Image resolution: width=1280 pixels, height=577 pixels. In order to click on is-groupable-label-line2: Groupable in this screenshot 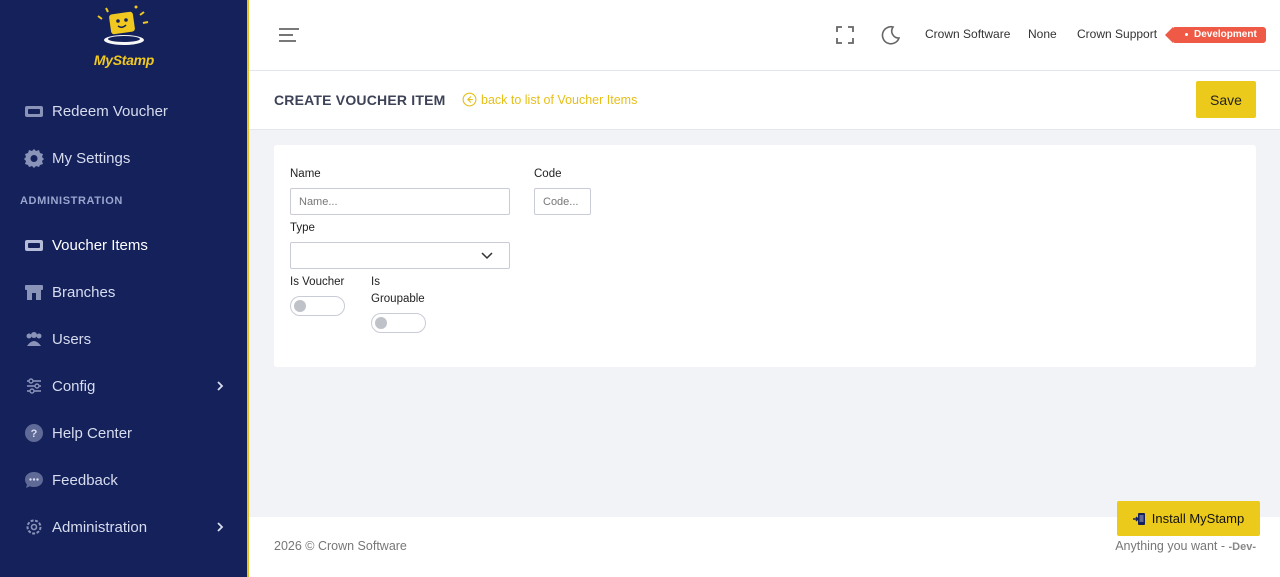, I will do `click(398, 299)`.